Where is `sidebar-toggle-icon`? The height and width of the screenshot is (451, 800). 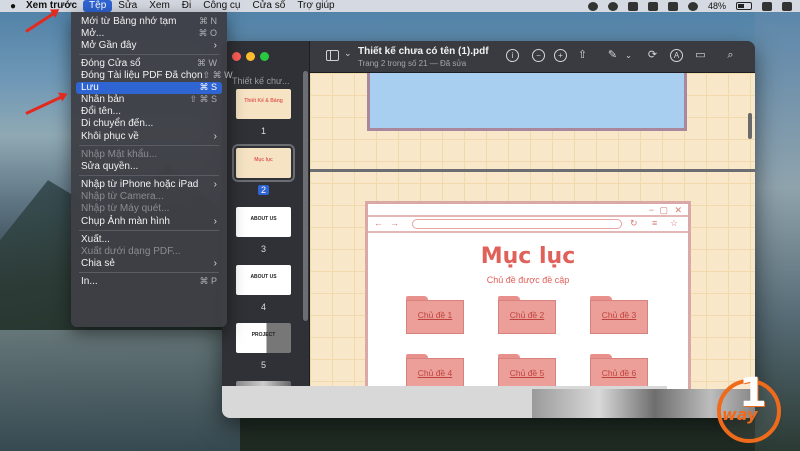 sidebar-toggle-icon is located at coordinates (332, 55).